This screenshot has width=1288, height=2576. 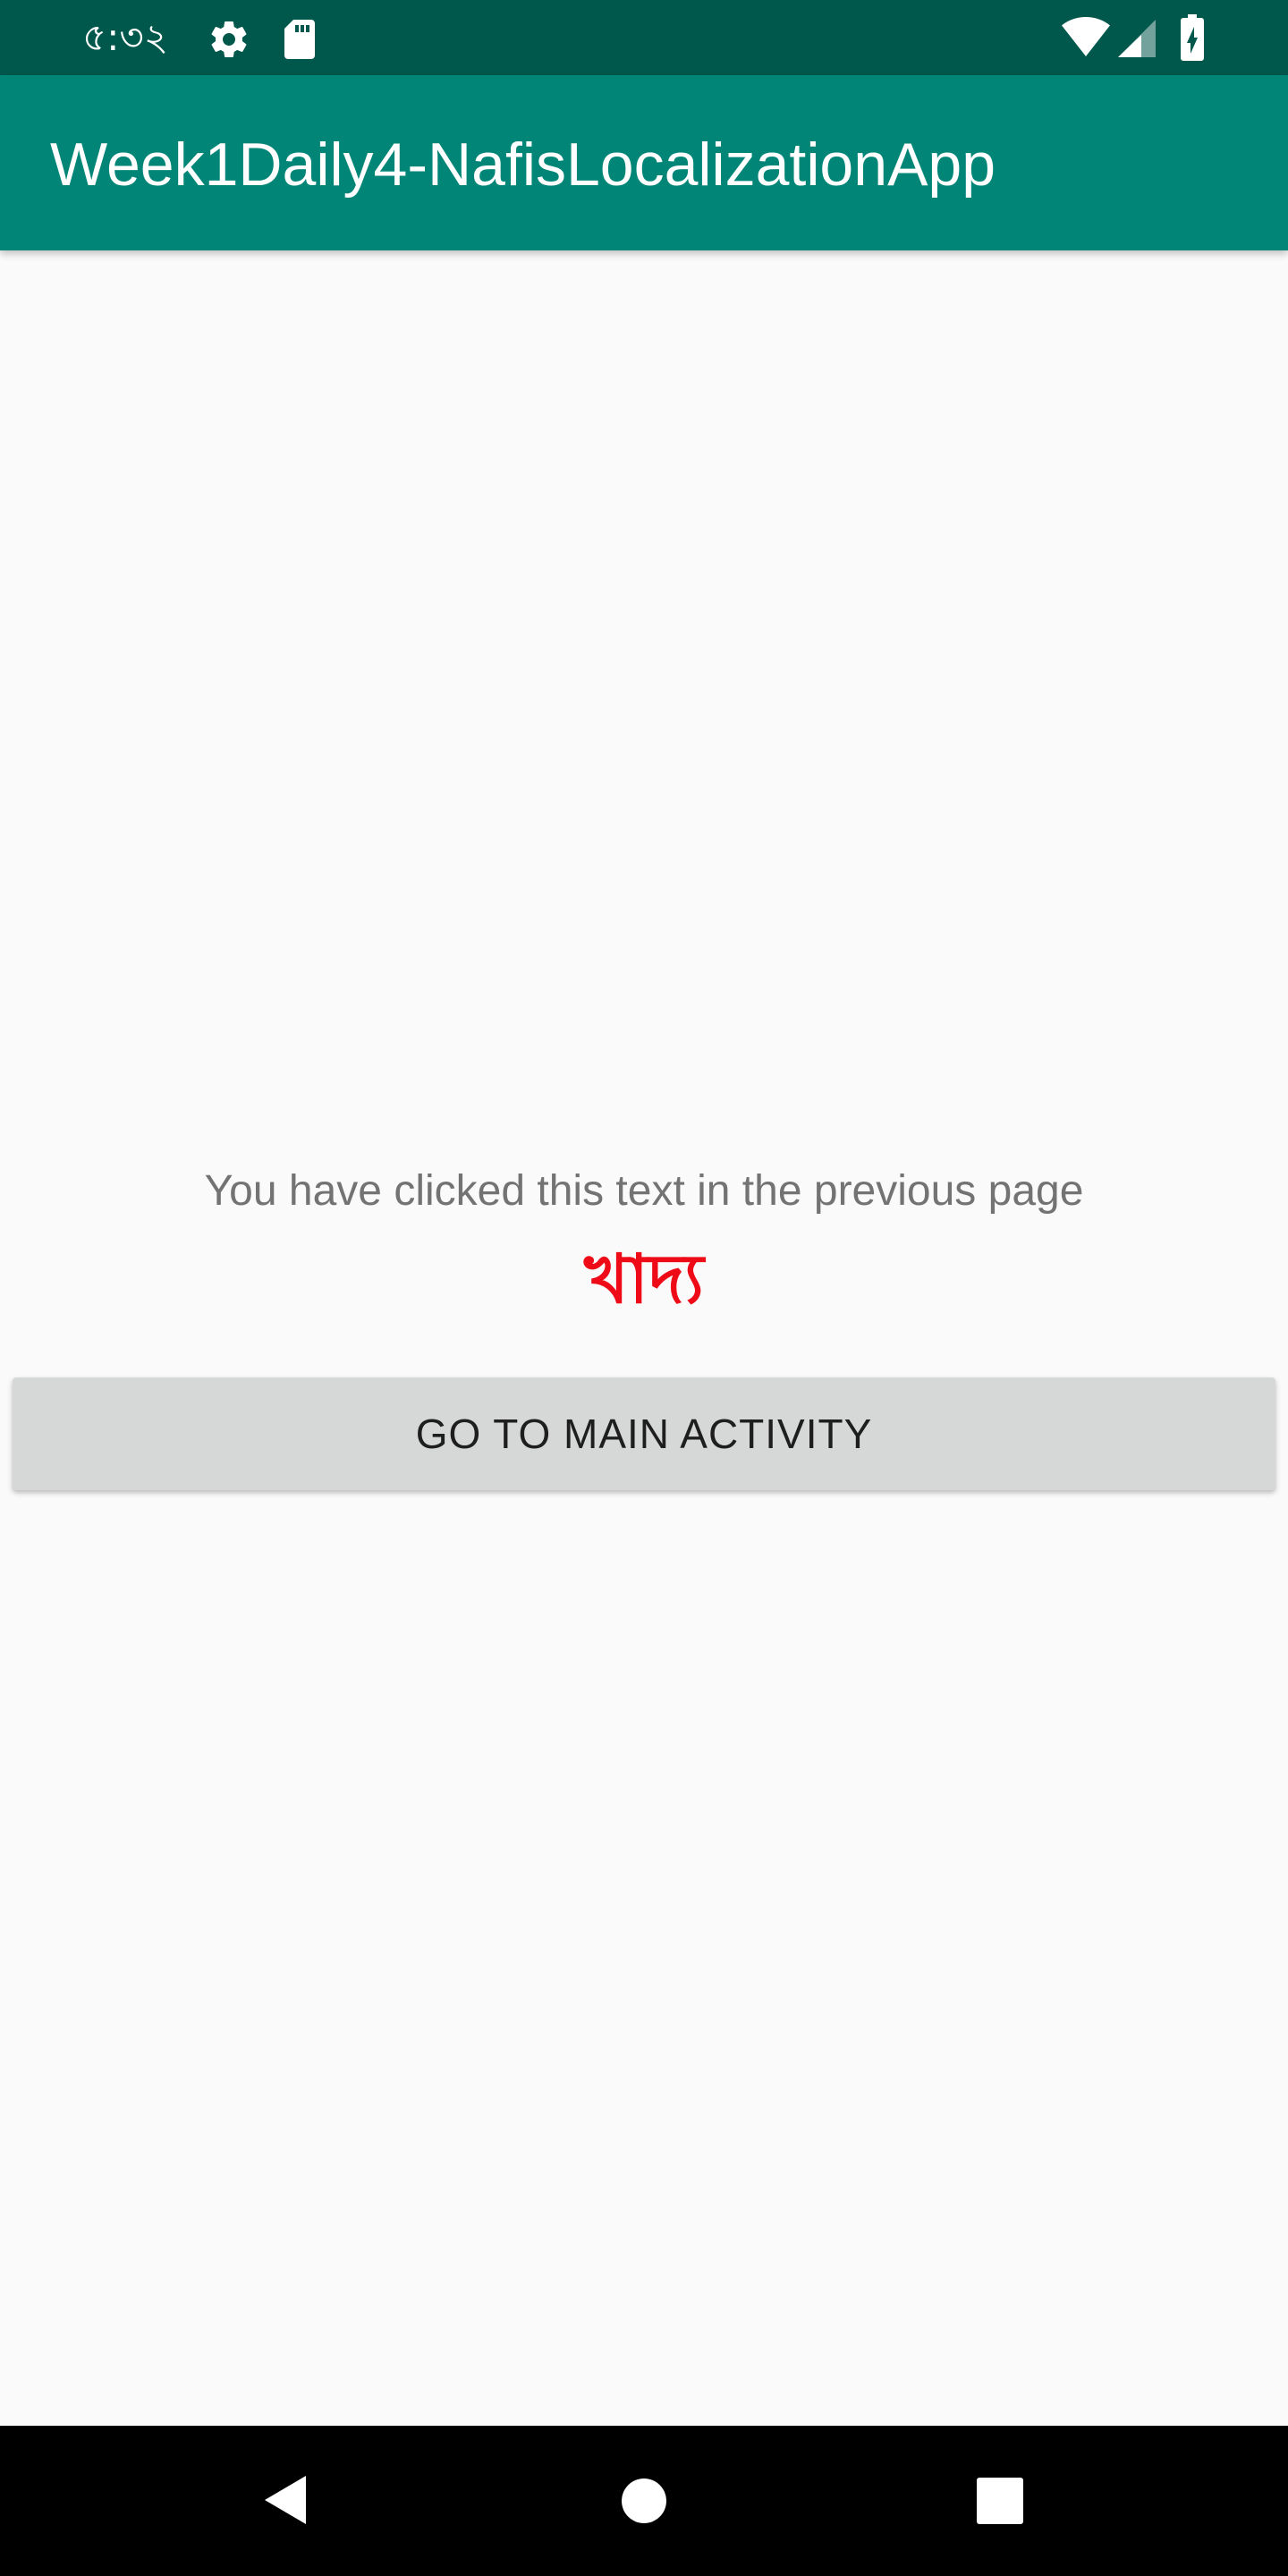 I want to click on wifi-icon, so click(x=1086, y=36).